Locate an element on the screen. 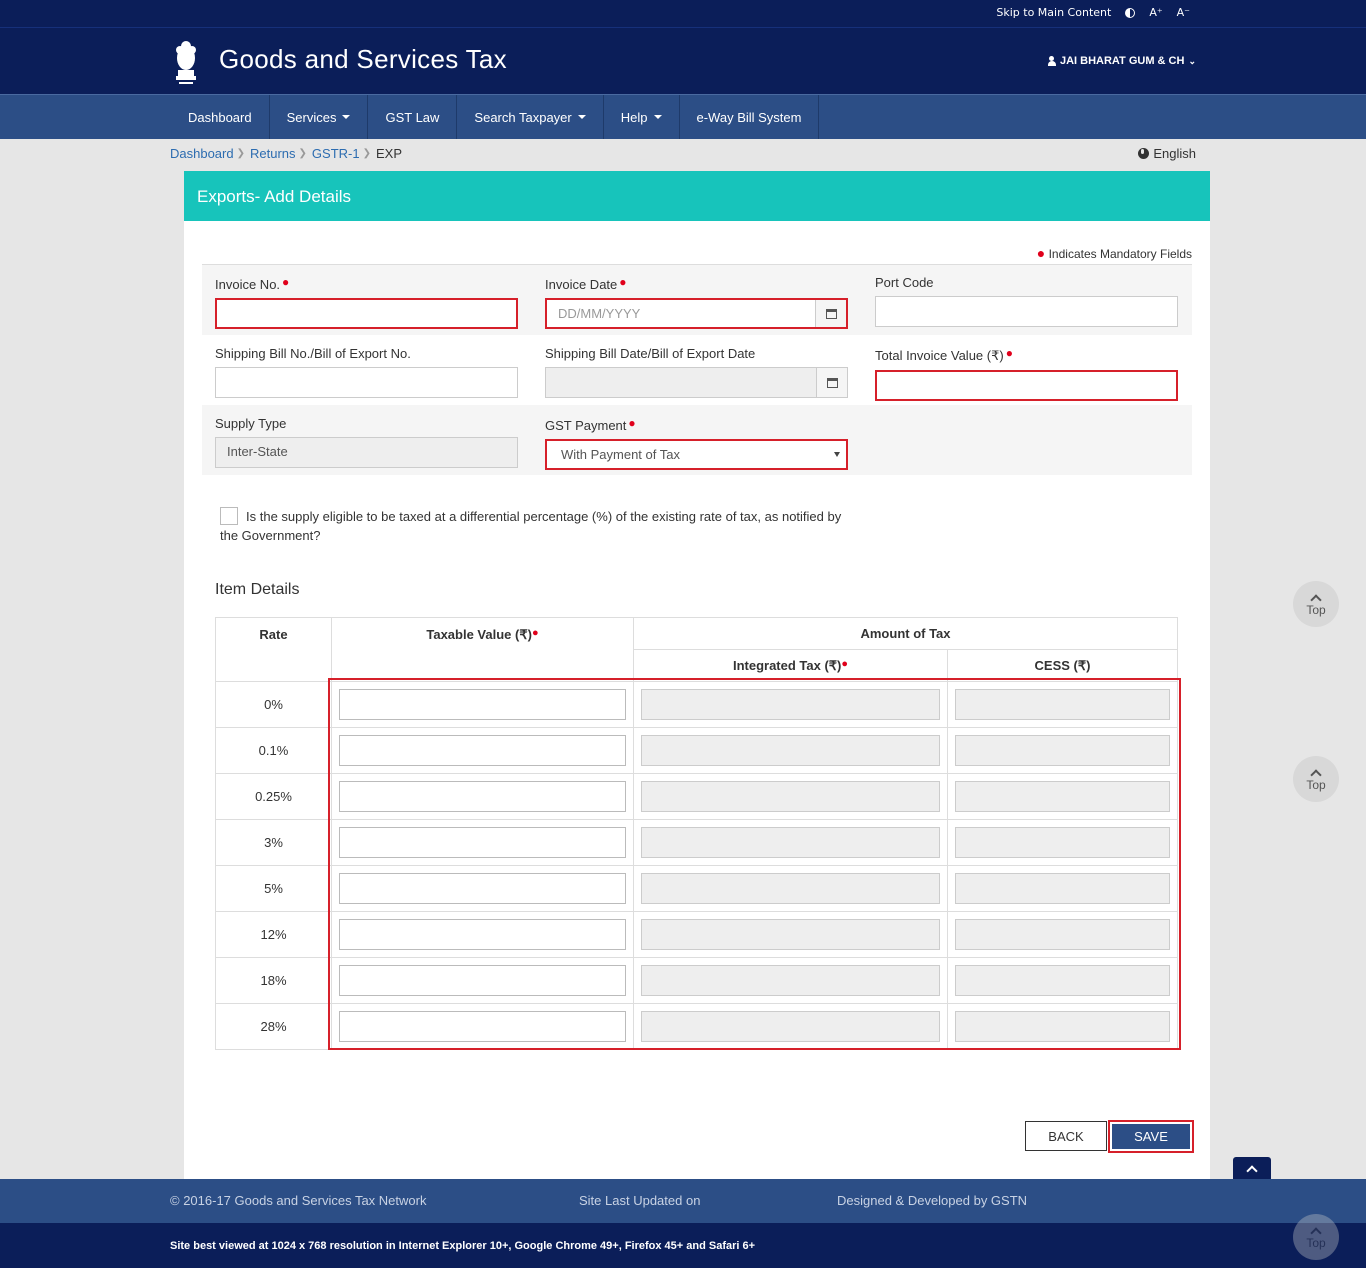 Image resolution: width=1366 pixels, height=1268 pixels. table-row: 28% is located at coordinates (696, 1026).